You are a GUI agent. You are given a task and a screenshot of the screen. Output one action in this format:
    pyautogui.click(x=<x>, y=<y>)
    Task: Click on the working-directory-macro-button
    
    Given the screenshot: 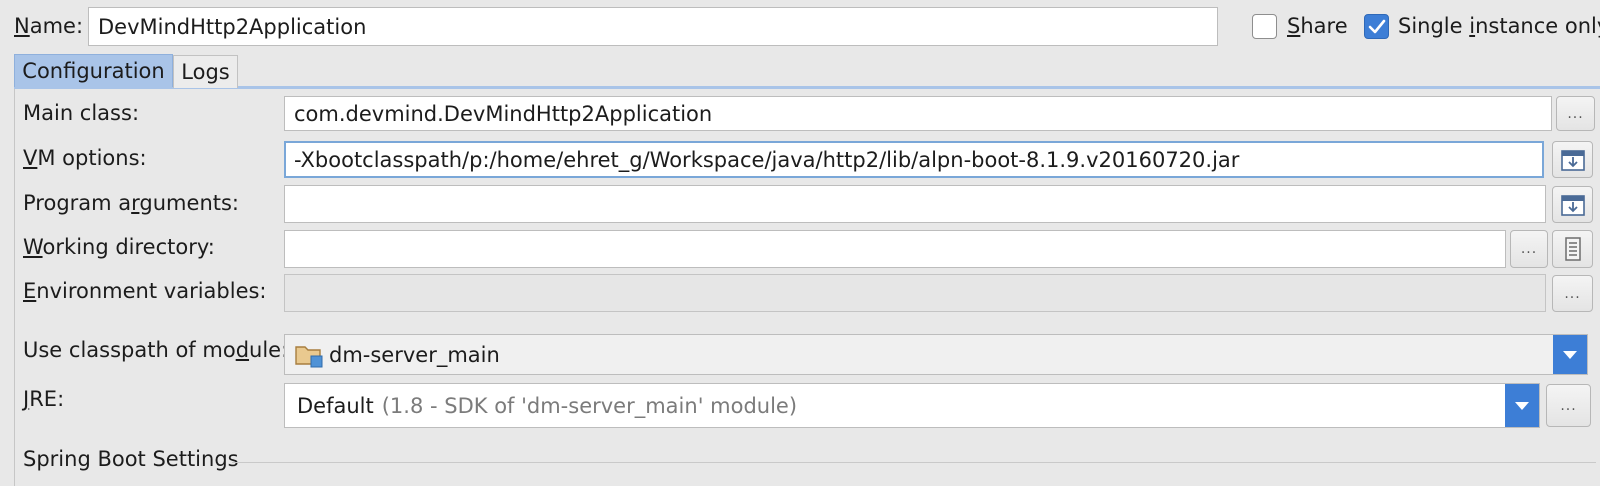 What is the action you would take?
    pyautogui.click(x=1572, y=249)
    